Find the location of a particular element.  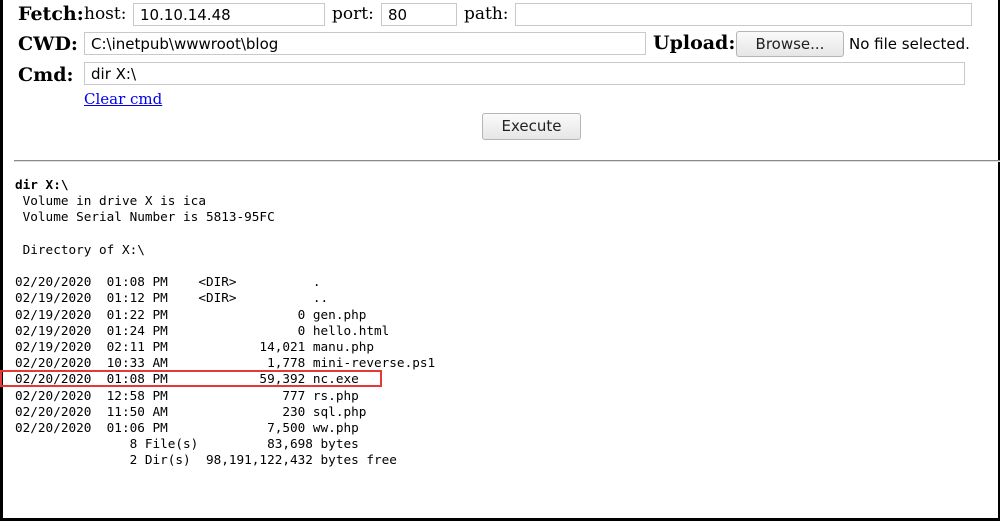

port-label: port: is located at coordinates (353, 14).